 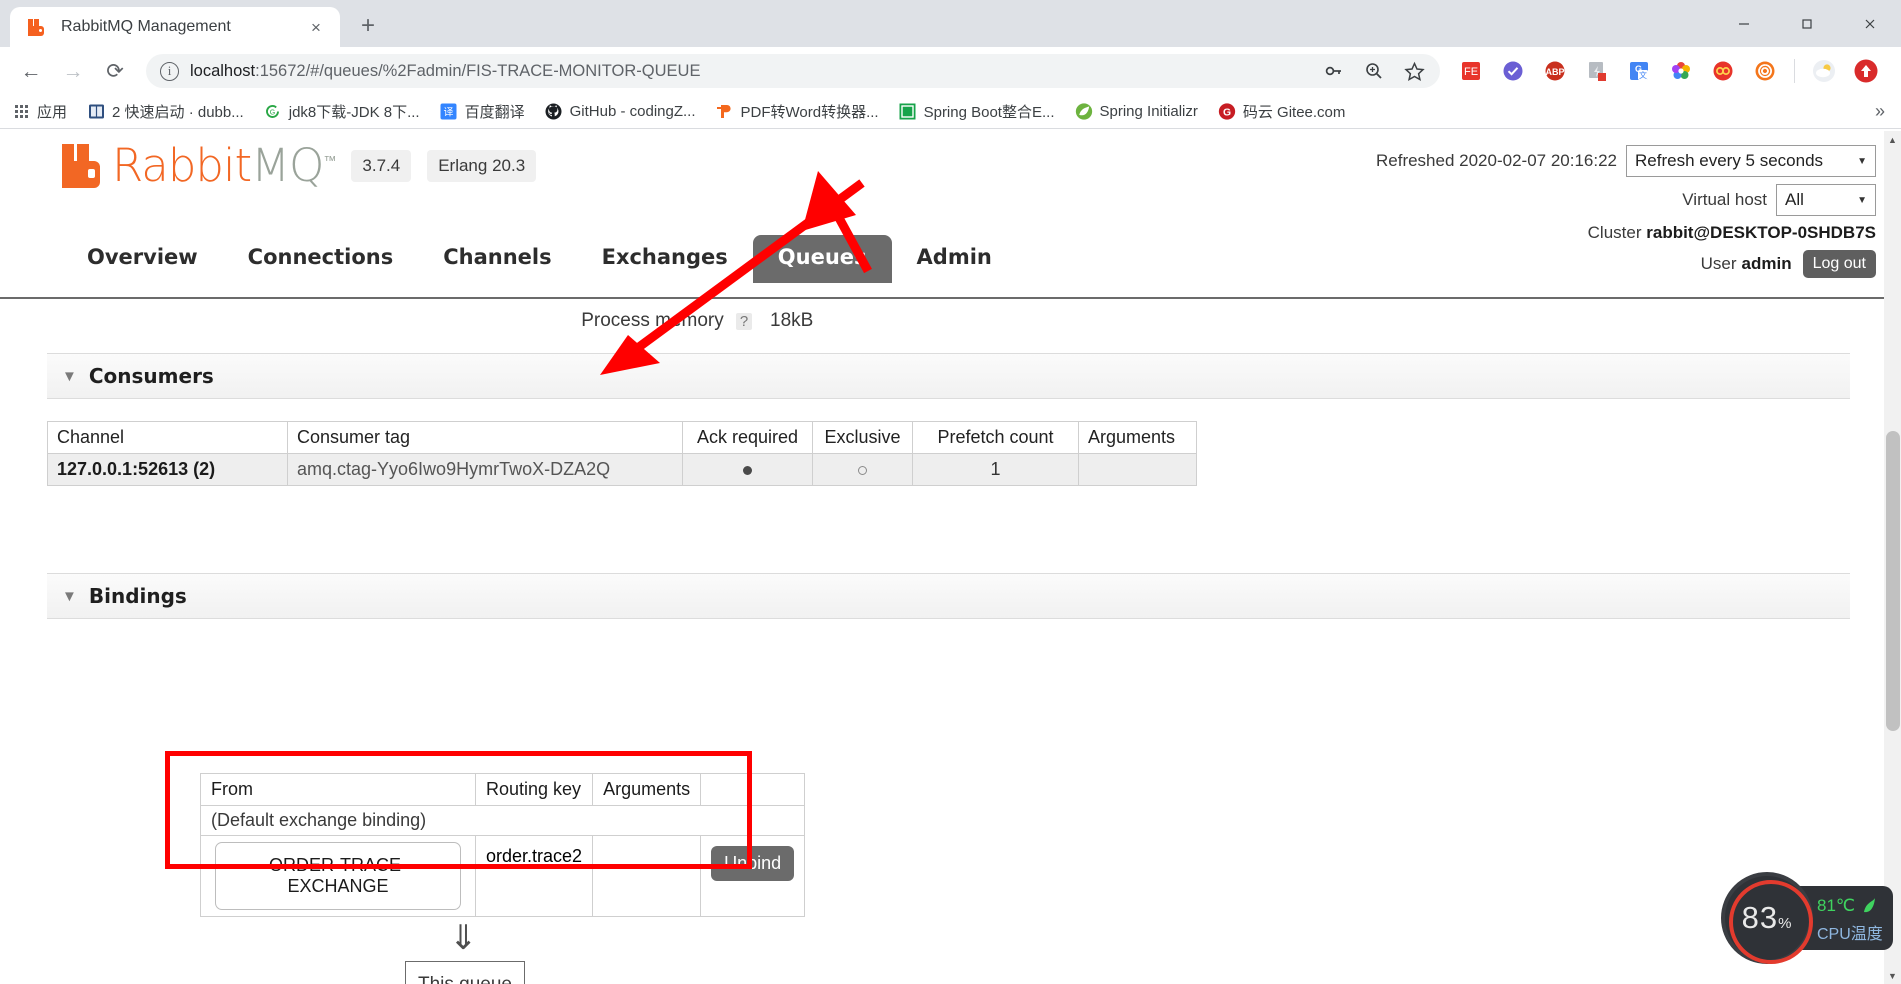 What do you see at coordinates (554, 112) in the screenshot?
I see `github-icon` at bounding box center [554, 112].